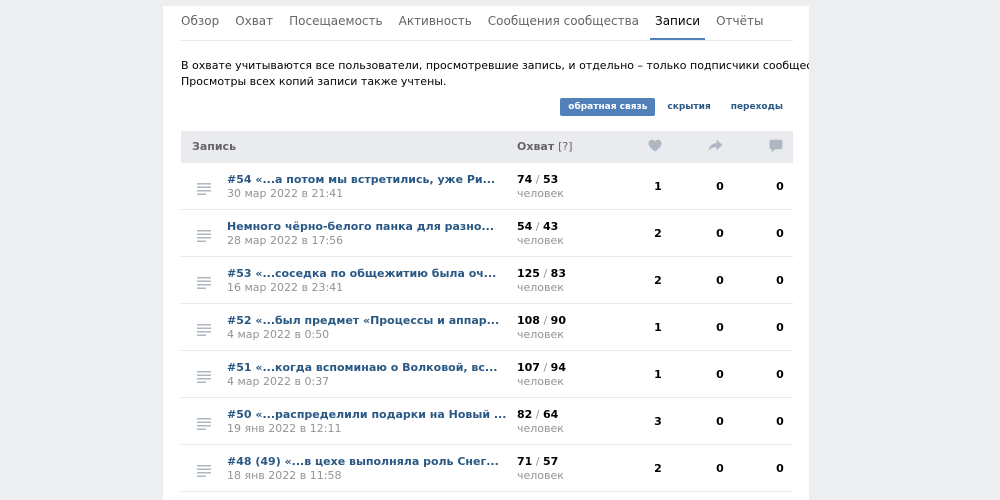 This screenshot has width=1000, height=500. Describe the element at coordinates (525, 461) in the screenshot. I see `reach-total: 71` at that location.